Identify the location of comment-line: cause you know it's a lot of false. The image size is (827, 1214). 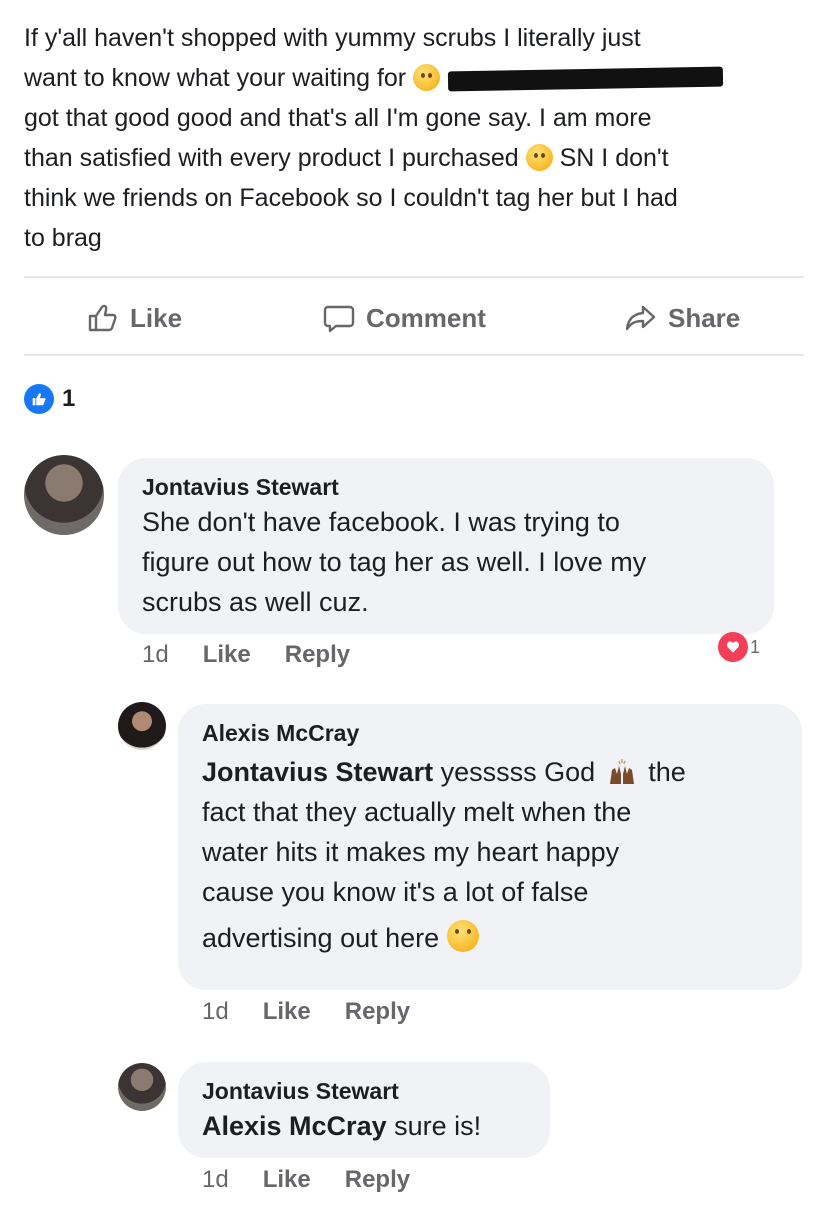
(395, 892).